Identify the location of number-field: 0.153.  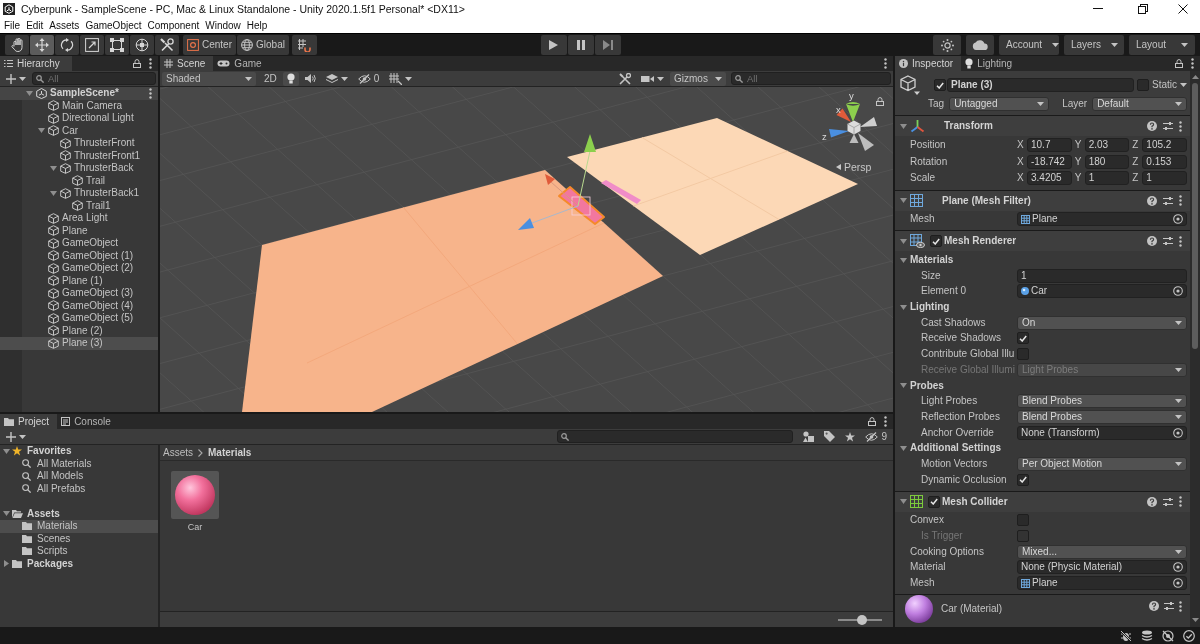
(1164, 161).